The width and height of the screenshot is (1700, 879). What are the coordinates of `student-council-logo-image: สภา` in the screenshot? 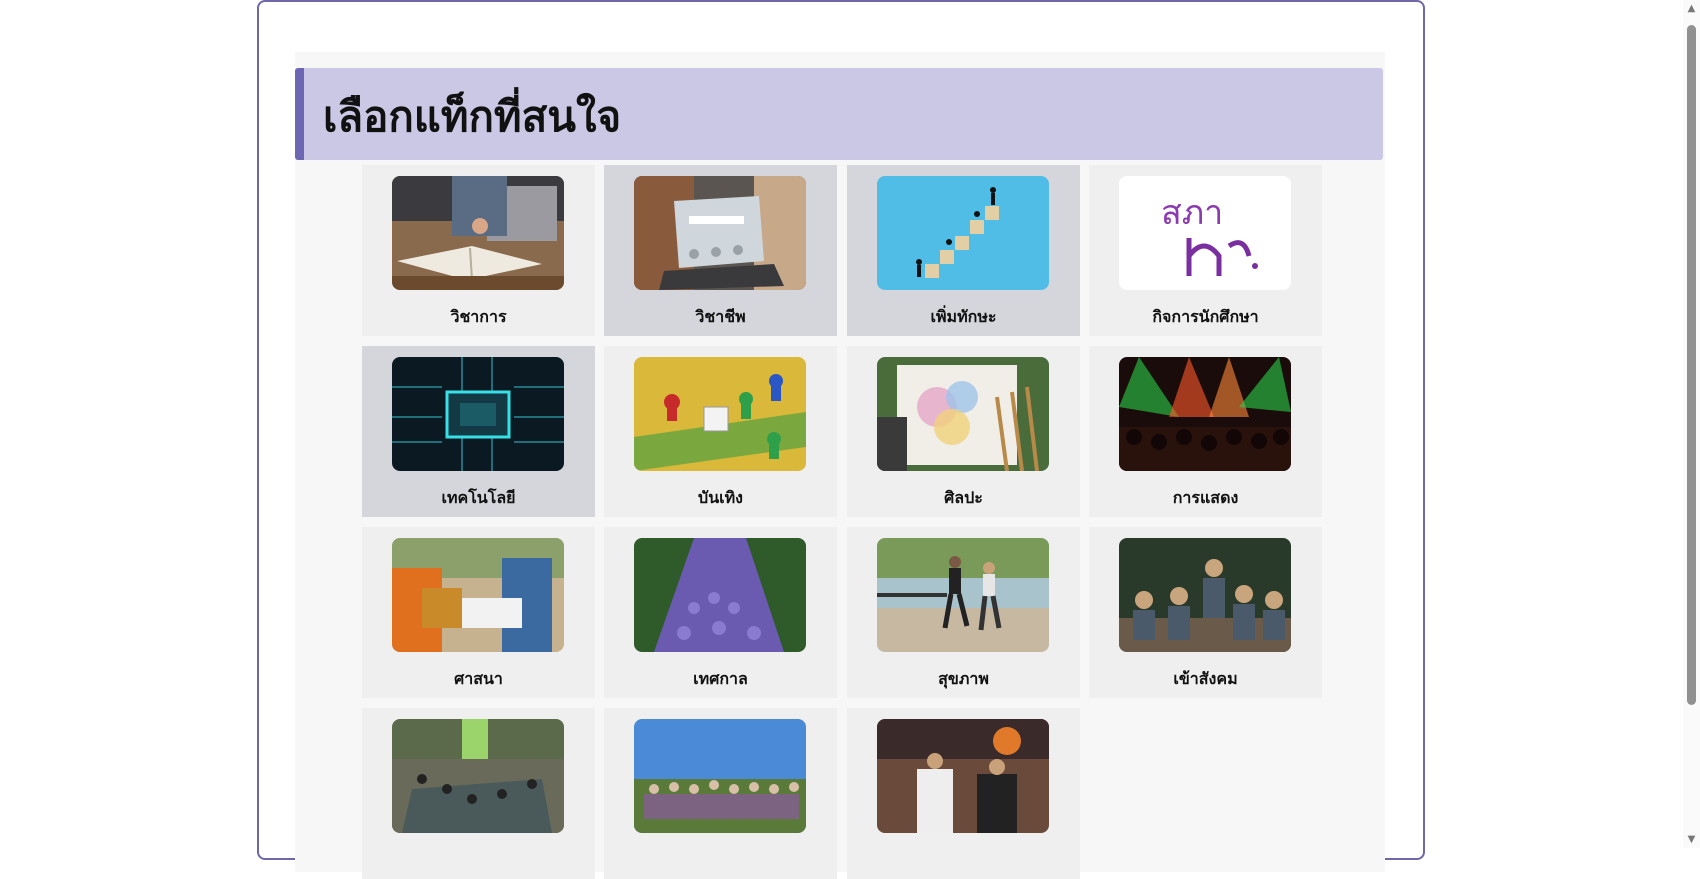 It's located at (1205, 233).